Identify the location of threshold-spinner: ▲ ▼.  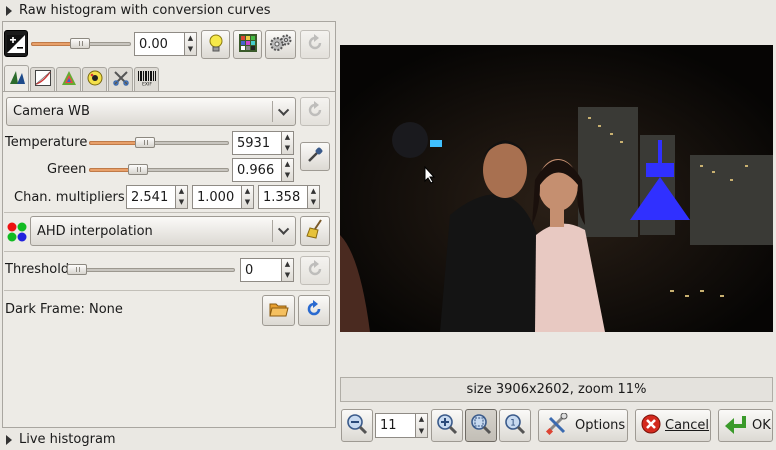
(288, 270).